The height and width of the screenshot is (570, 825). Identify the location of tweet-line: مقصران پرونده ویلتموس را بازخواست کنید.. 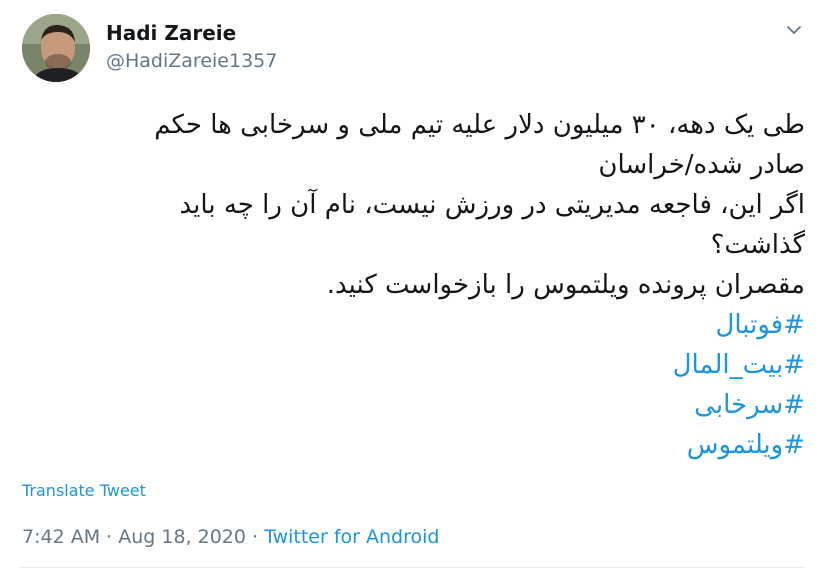
(565, 285).